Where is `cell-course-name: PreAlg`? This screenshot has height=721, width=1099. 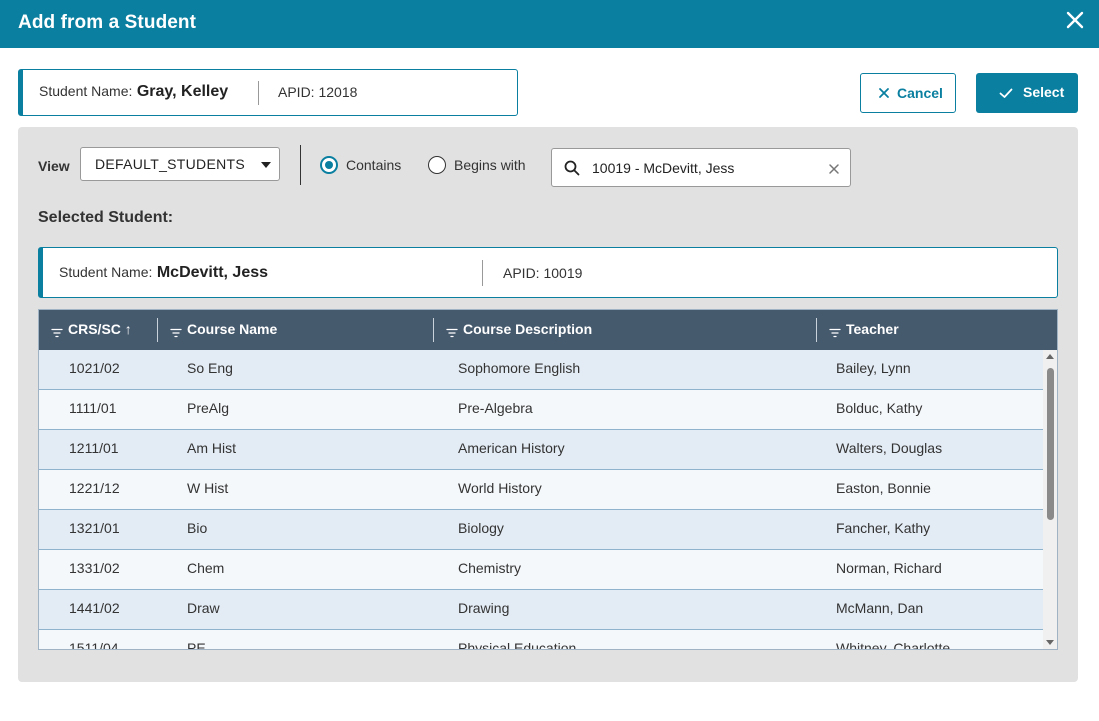
cell-course-name: PreAlg is located at coordinates (208, 408).